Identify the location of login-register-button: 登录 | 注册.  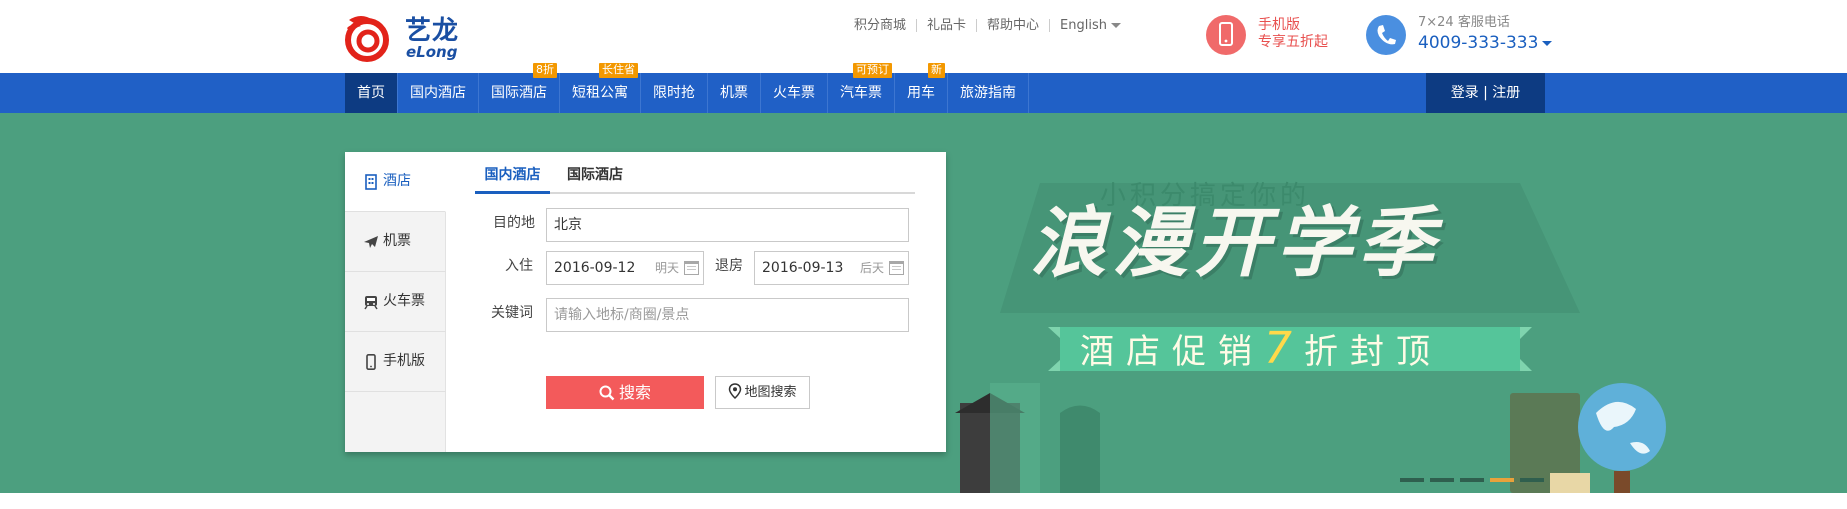
(1485, 93).